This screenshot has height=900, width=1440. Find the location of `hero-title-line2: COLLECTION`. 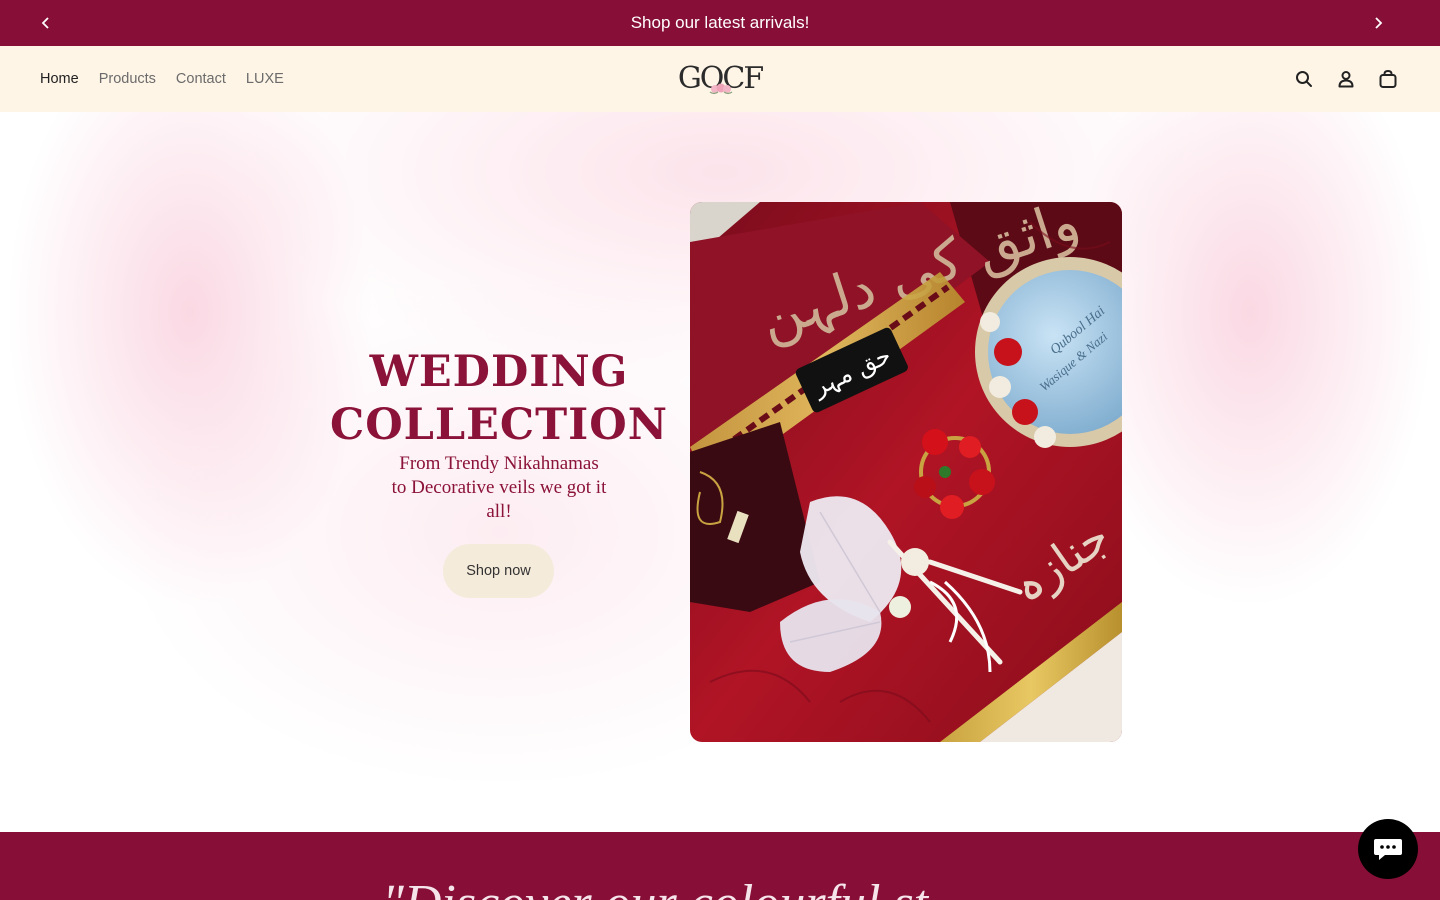

hero-title-line2: COLLECTION is located at coordinates (499, 425).